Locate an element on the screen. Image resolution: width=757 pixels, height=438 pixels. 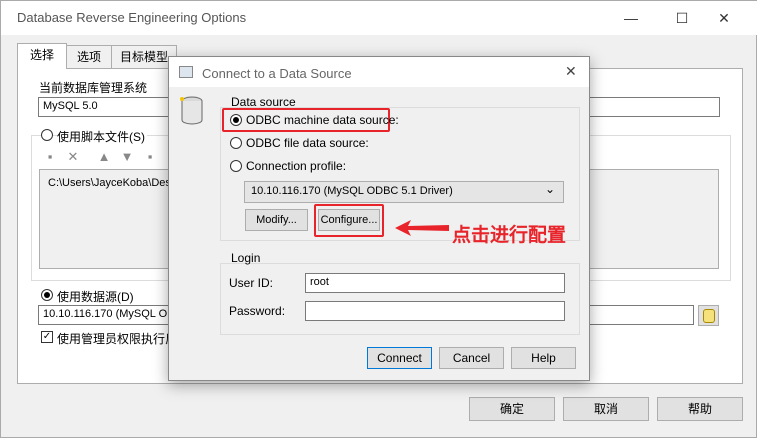
ok-button: 确定 is located at coordinates (512, 409).